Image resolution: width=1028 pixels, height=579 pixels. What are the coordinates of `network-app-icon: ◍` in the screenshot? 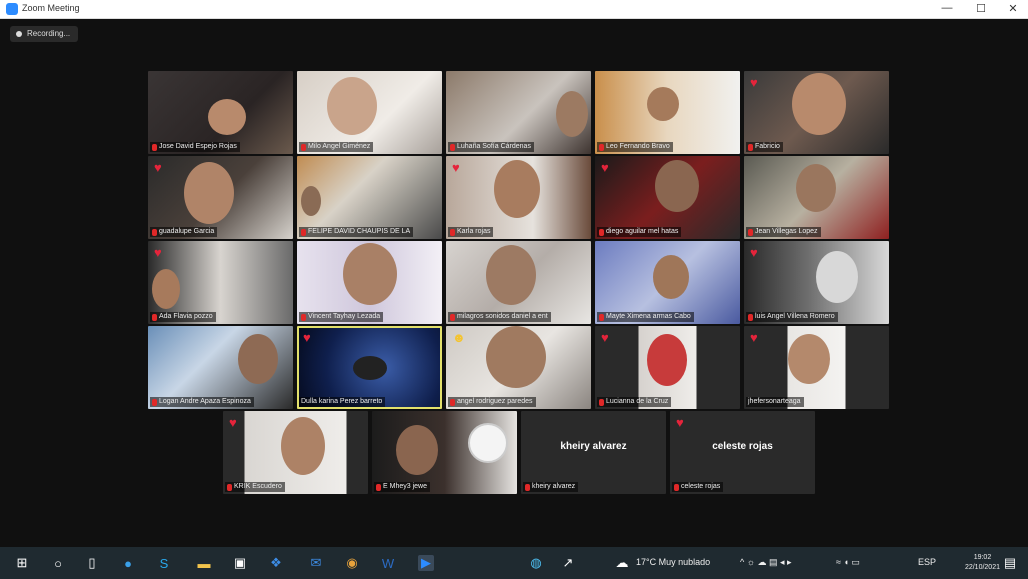 It's located at (536, 563).